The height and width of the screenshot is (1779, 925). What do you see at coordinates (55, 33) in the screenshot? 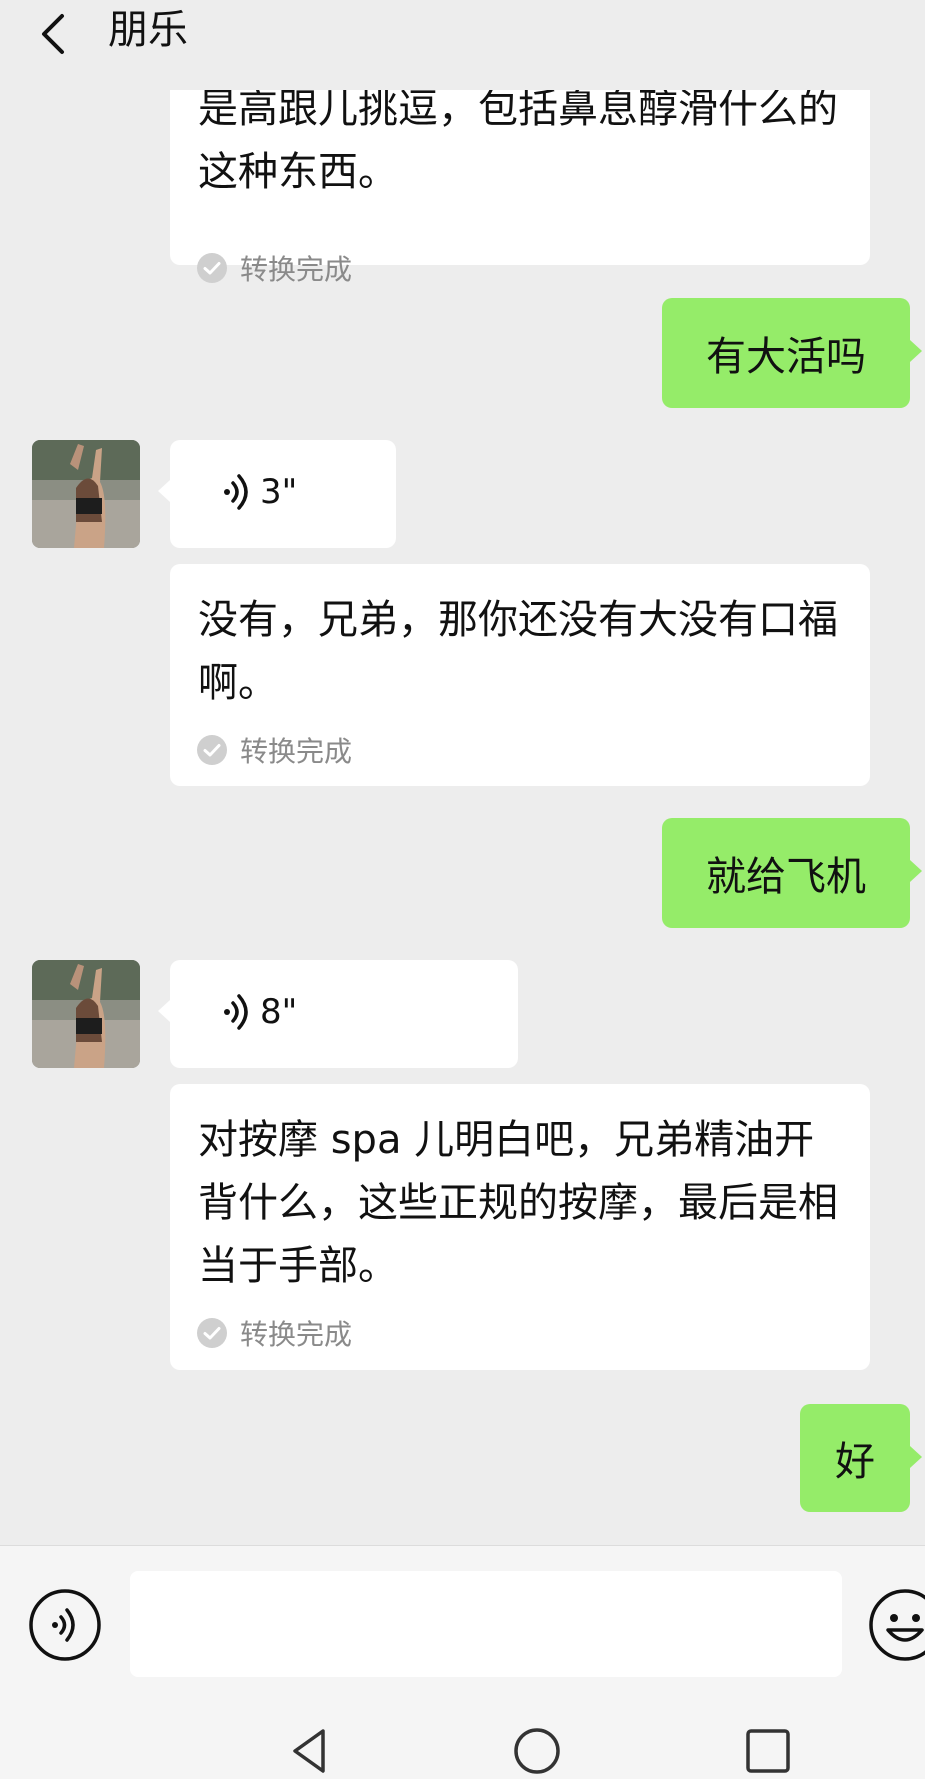
I see `chevron-left-icon` at bounding box center [55, 33].